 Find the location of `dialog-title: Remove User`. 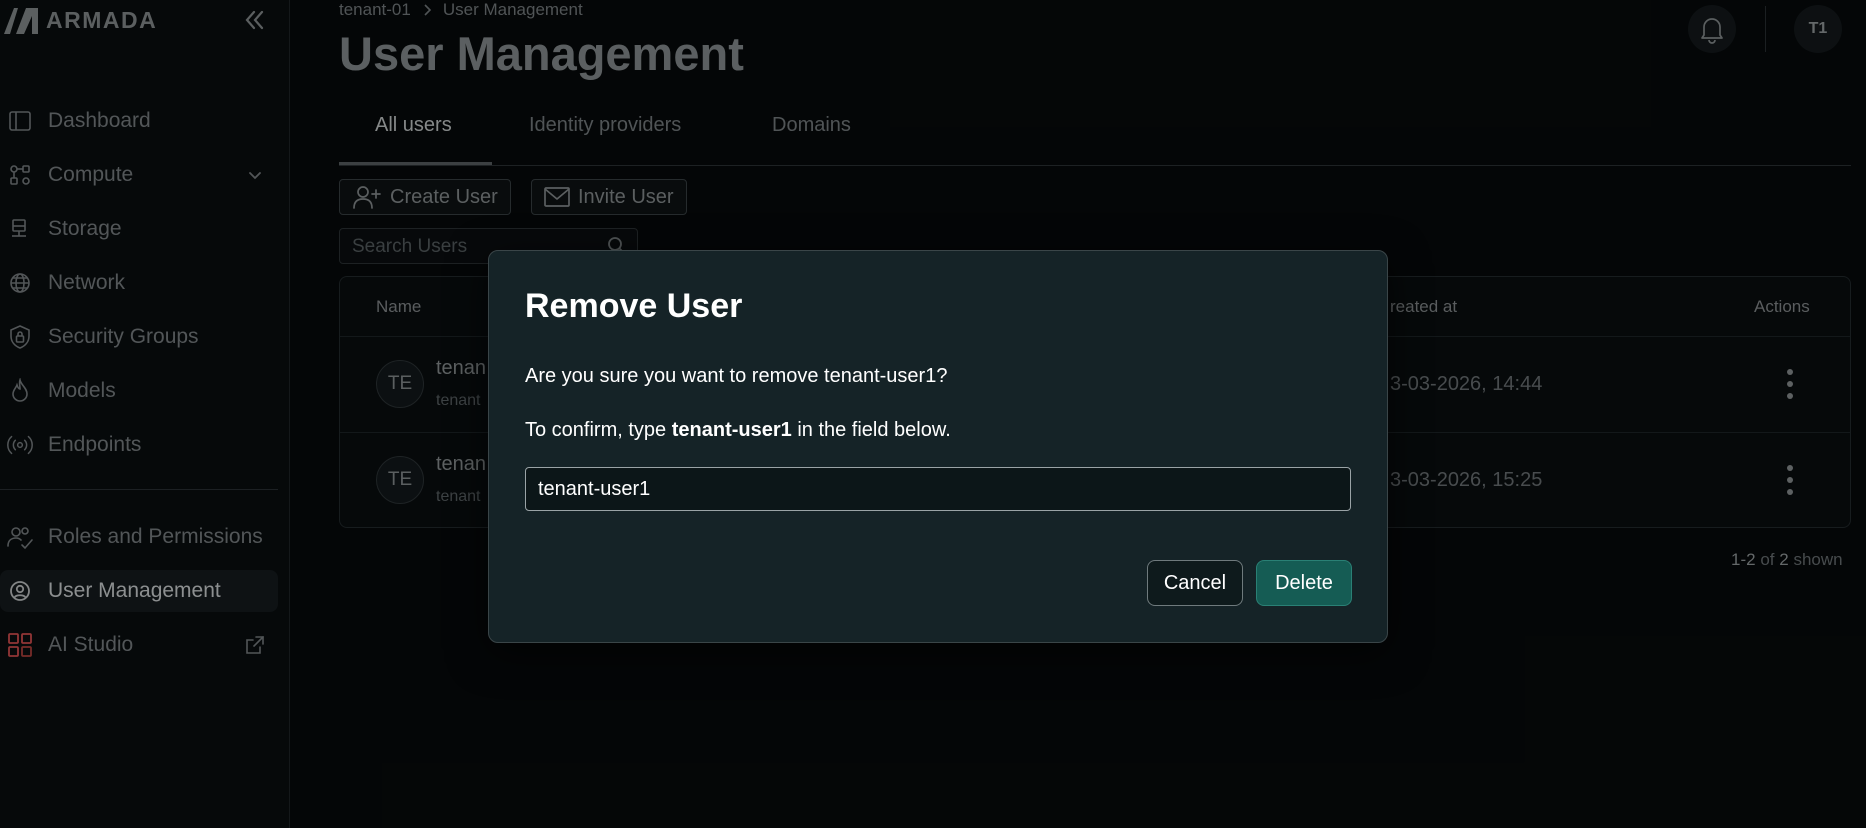

dialog-title: Remove User is located at coordinates (634, 306).